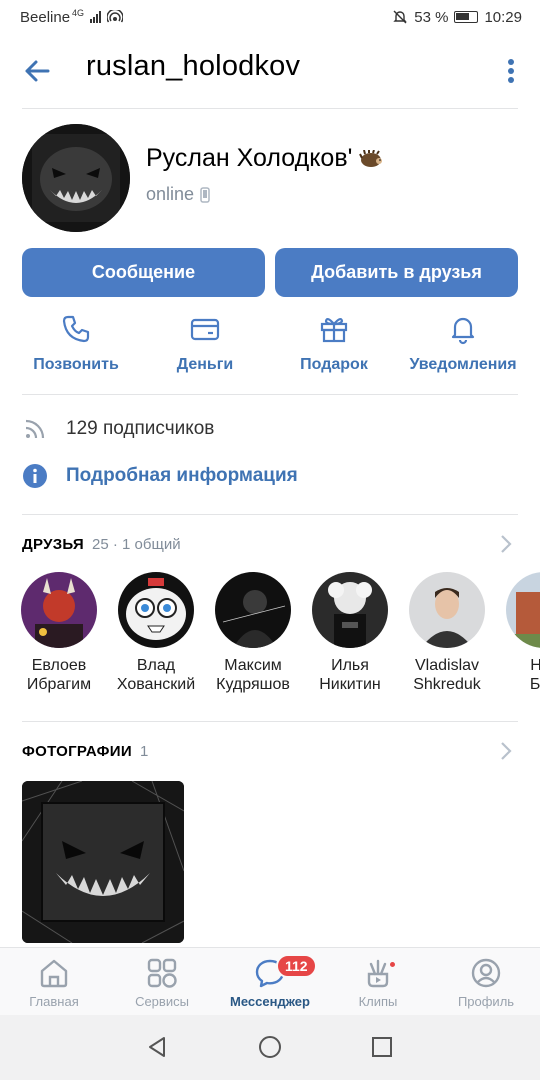 The height and width of the screenshot is (1080, 540). I want to click on tab-messenger: 112 Мессенджер, so click(270, 981).